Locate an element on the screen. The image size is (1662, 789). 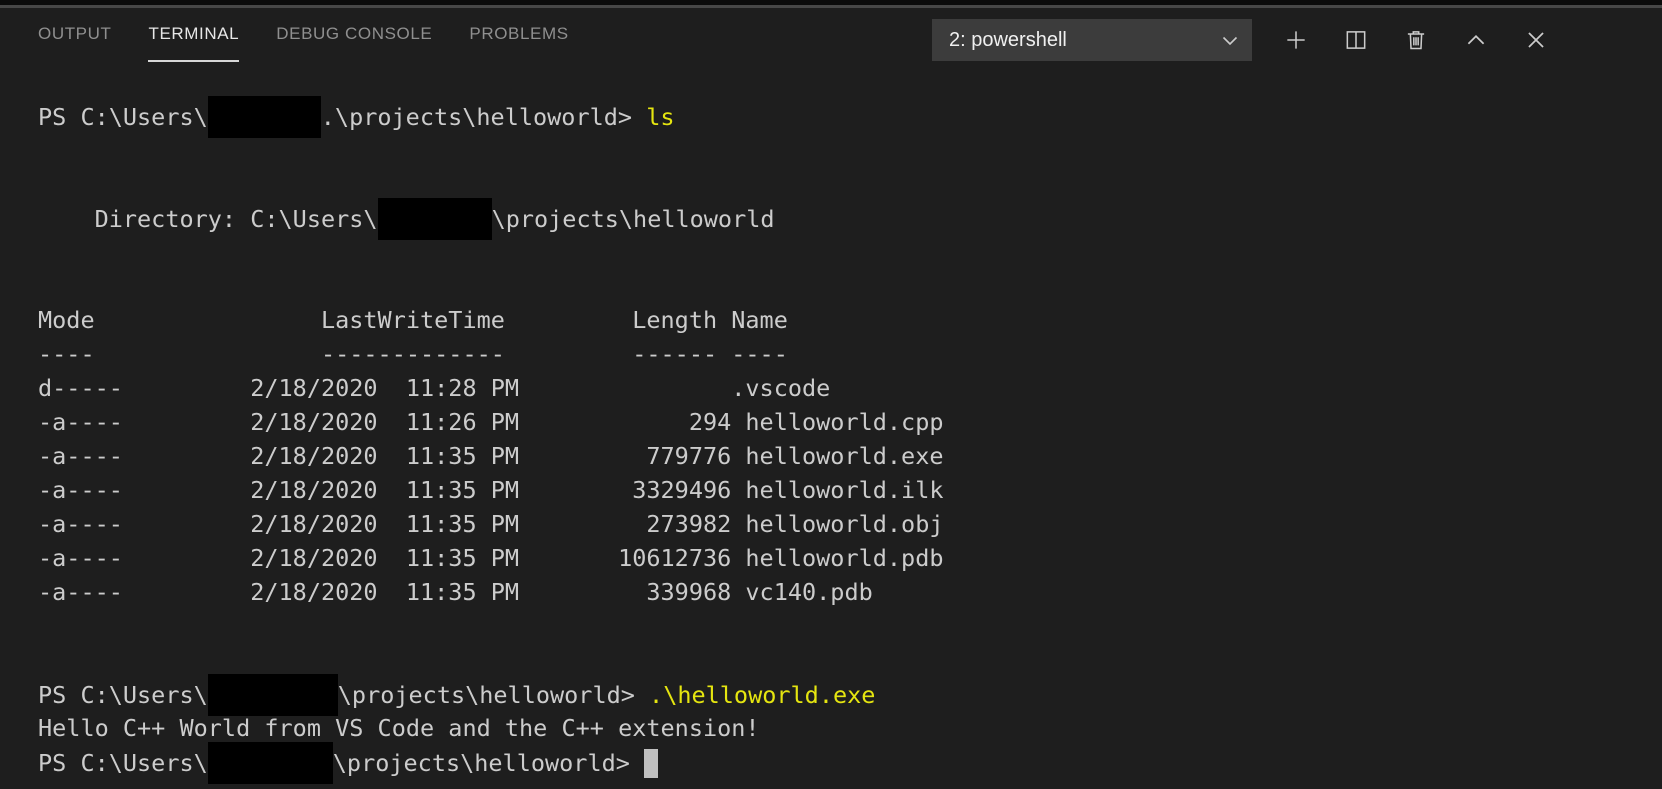
close-icon is located at coordinates (1536, 40).